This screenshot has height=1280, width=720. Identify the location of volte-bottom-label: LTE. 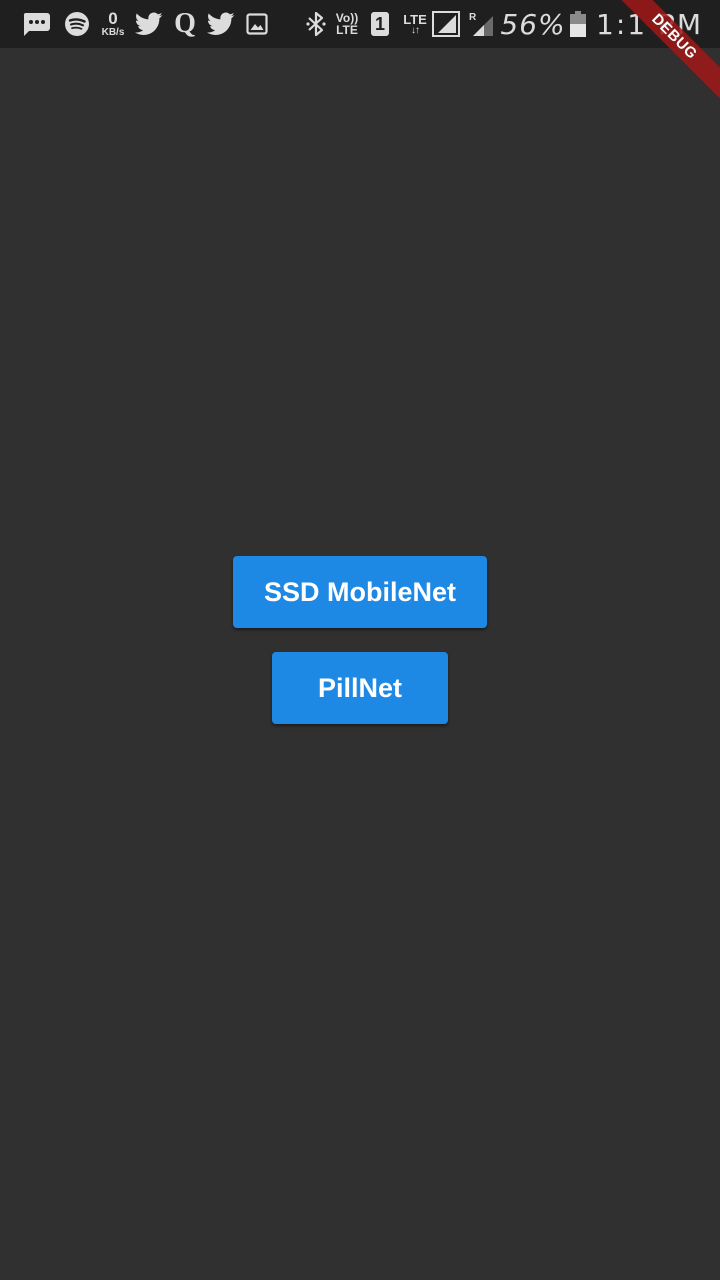
(347, 30).